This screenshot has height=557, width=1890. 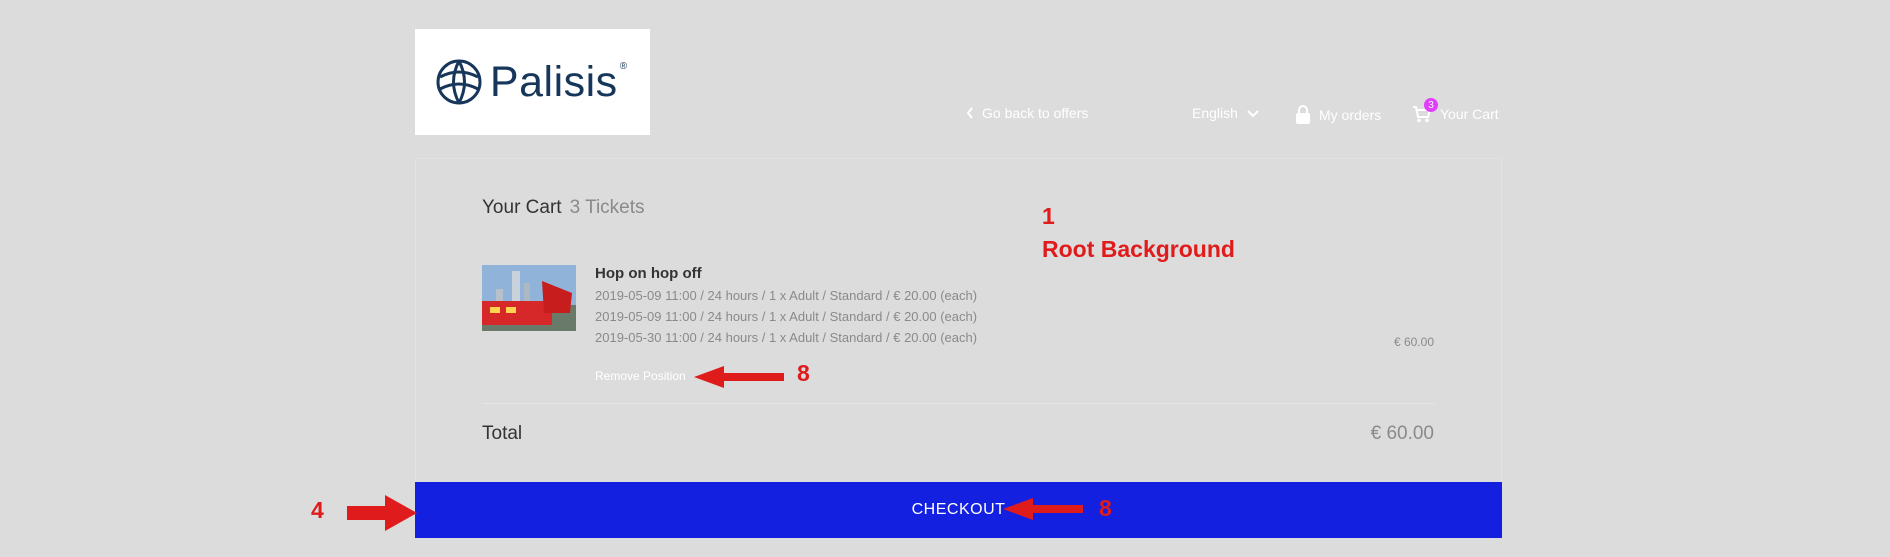 What do you see at coordinates (1253, 113) in the screenshot?
I see `chevron-down-icon` at bounding box center [1253, 113].